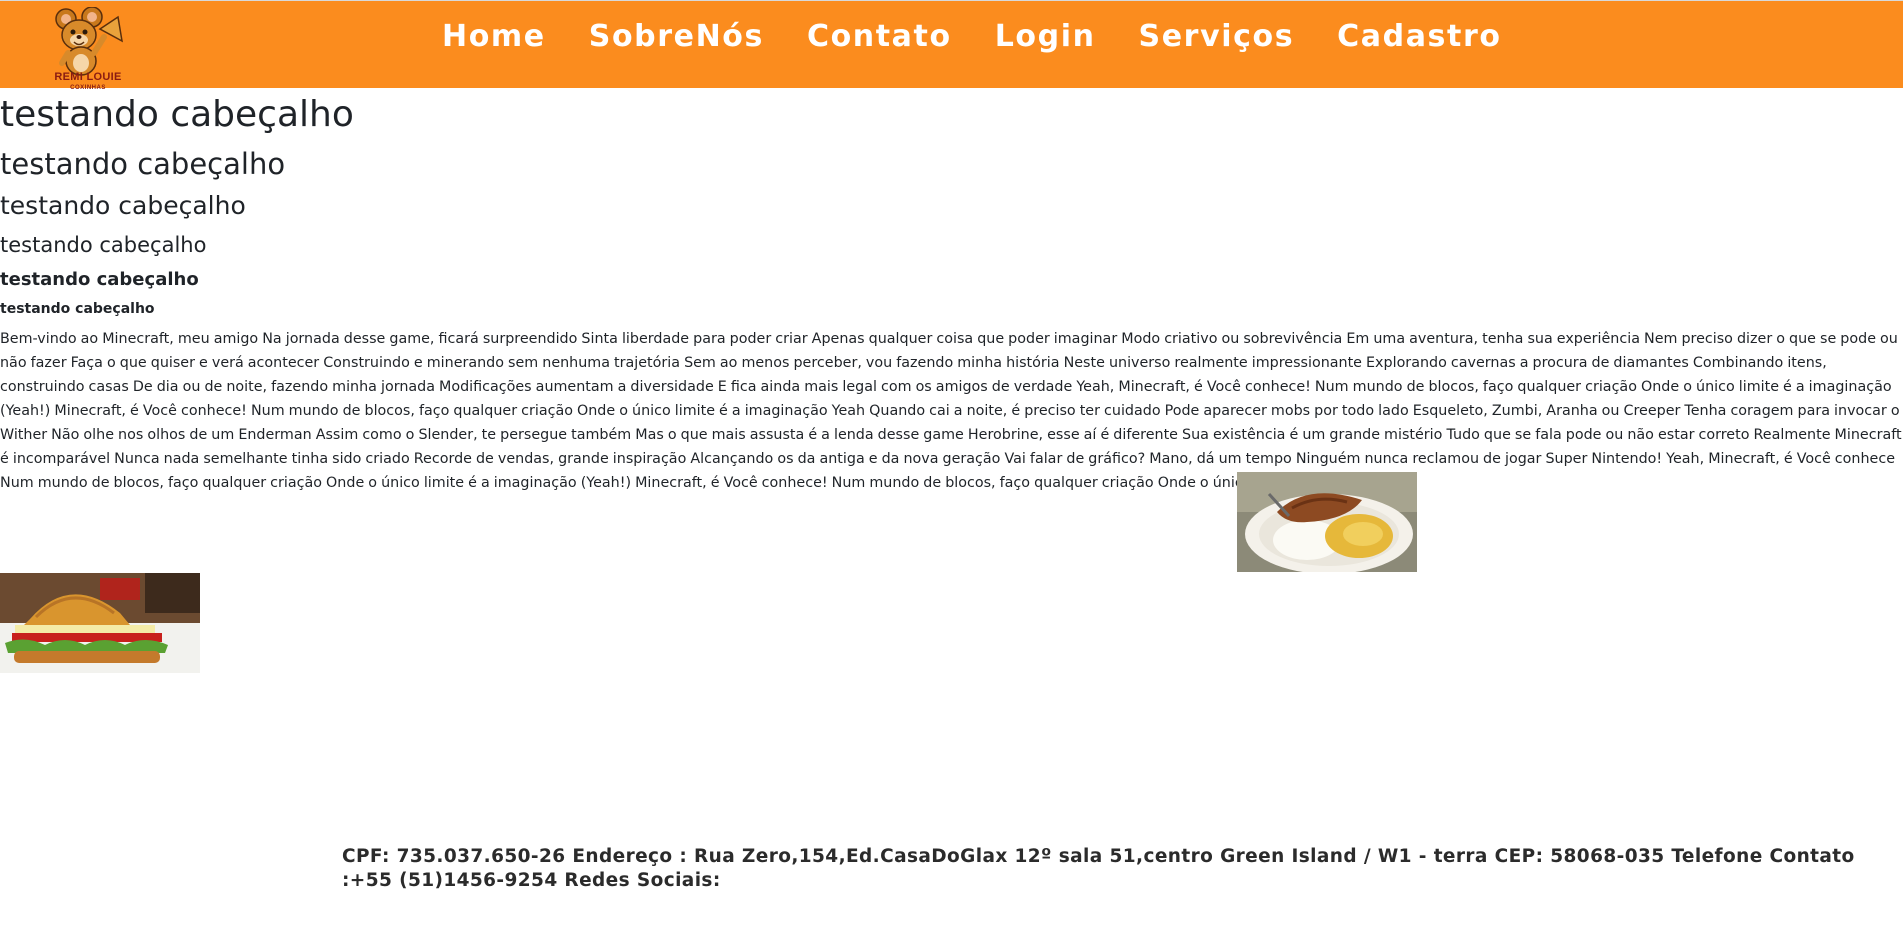  What do you see at coordinates (89, 41) in the screenshot?
I see `mouse-mascot-icon` at bounding box center [89, 41].